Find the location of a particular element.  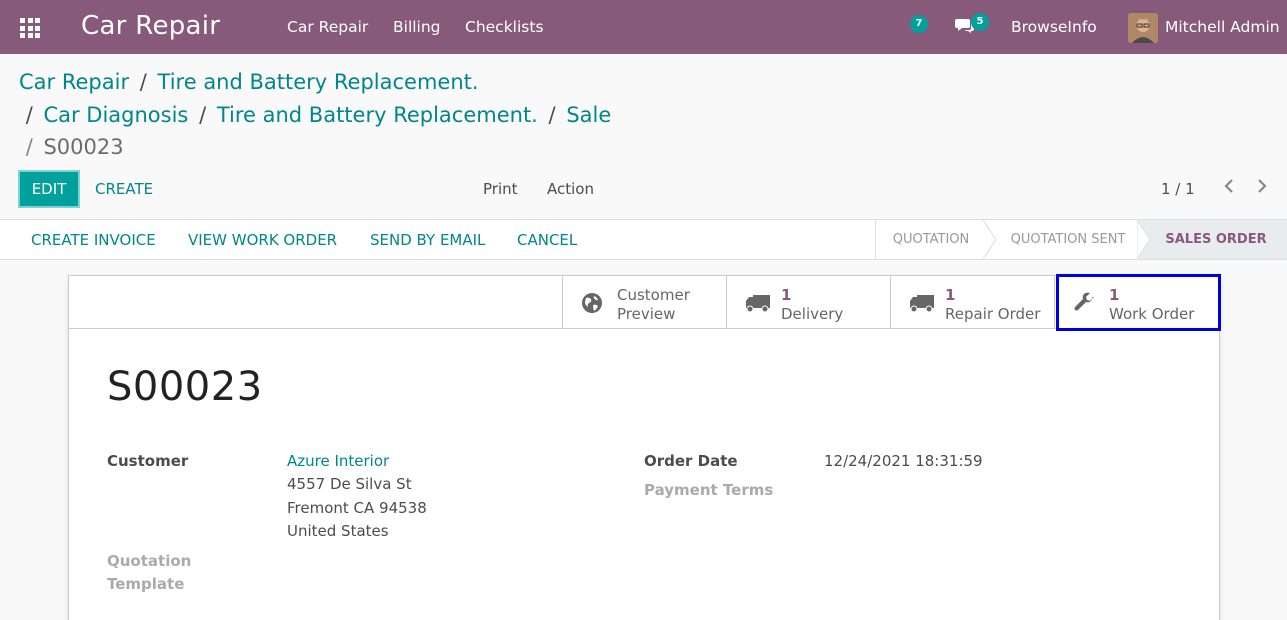

breadcrumb-link-car-repair: Car Repair is located at coordinates (74, 82).